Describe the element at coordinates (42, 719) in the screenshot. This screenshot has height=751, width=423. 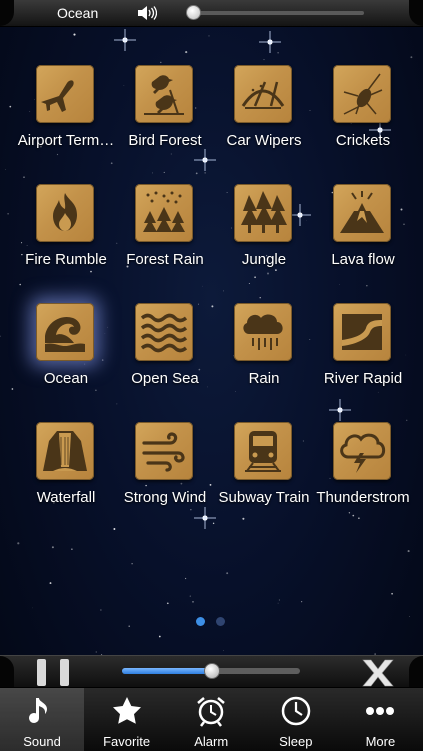
I see `tab-sound: Sound` at that location.